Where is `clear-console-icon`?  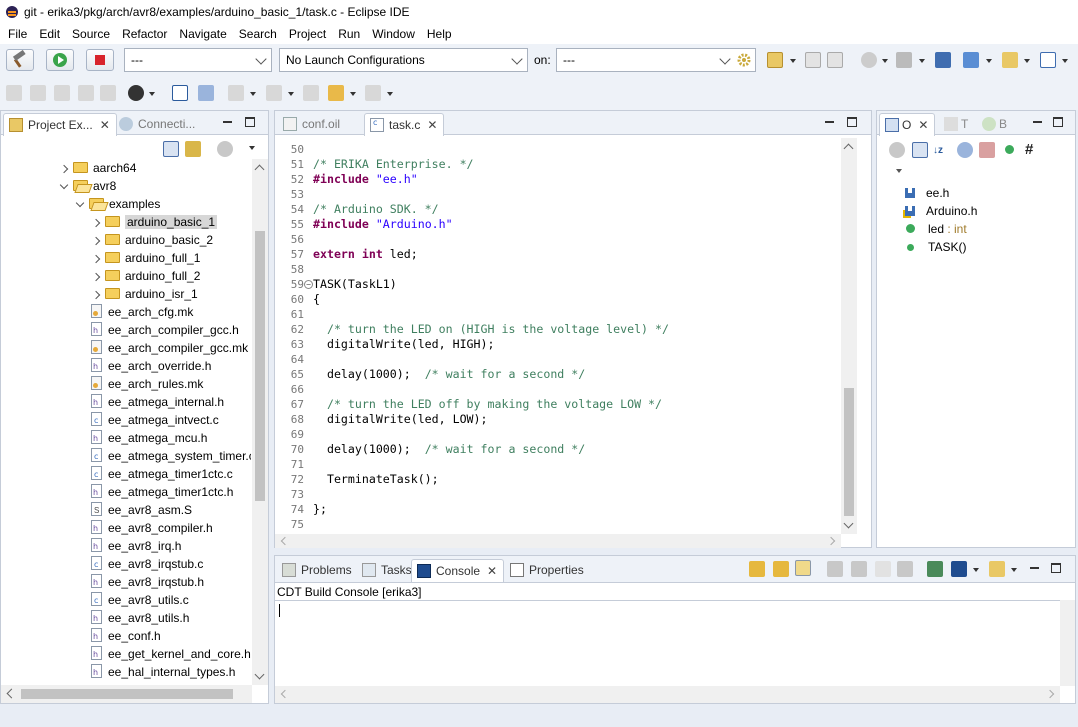
clear-console-icon is located at coordinates (905, 569).